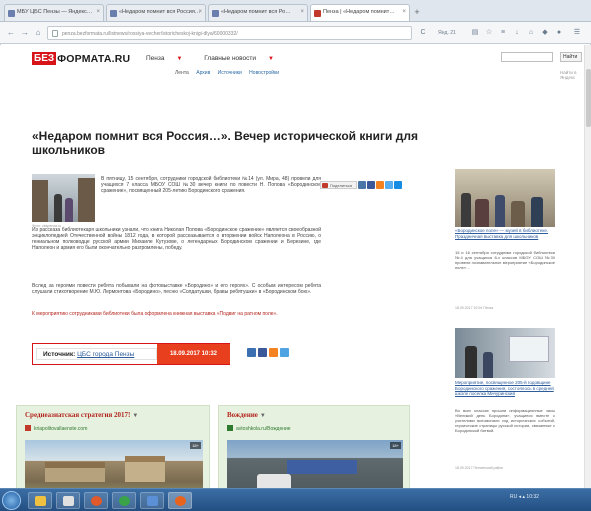 This screenshot has width=591, height=511. I want to click on lock-icon, so click(55, 33).